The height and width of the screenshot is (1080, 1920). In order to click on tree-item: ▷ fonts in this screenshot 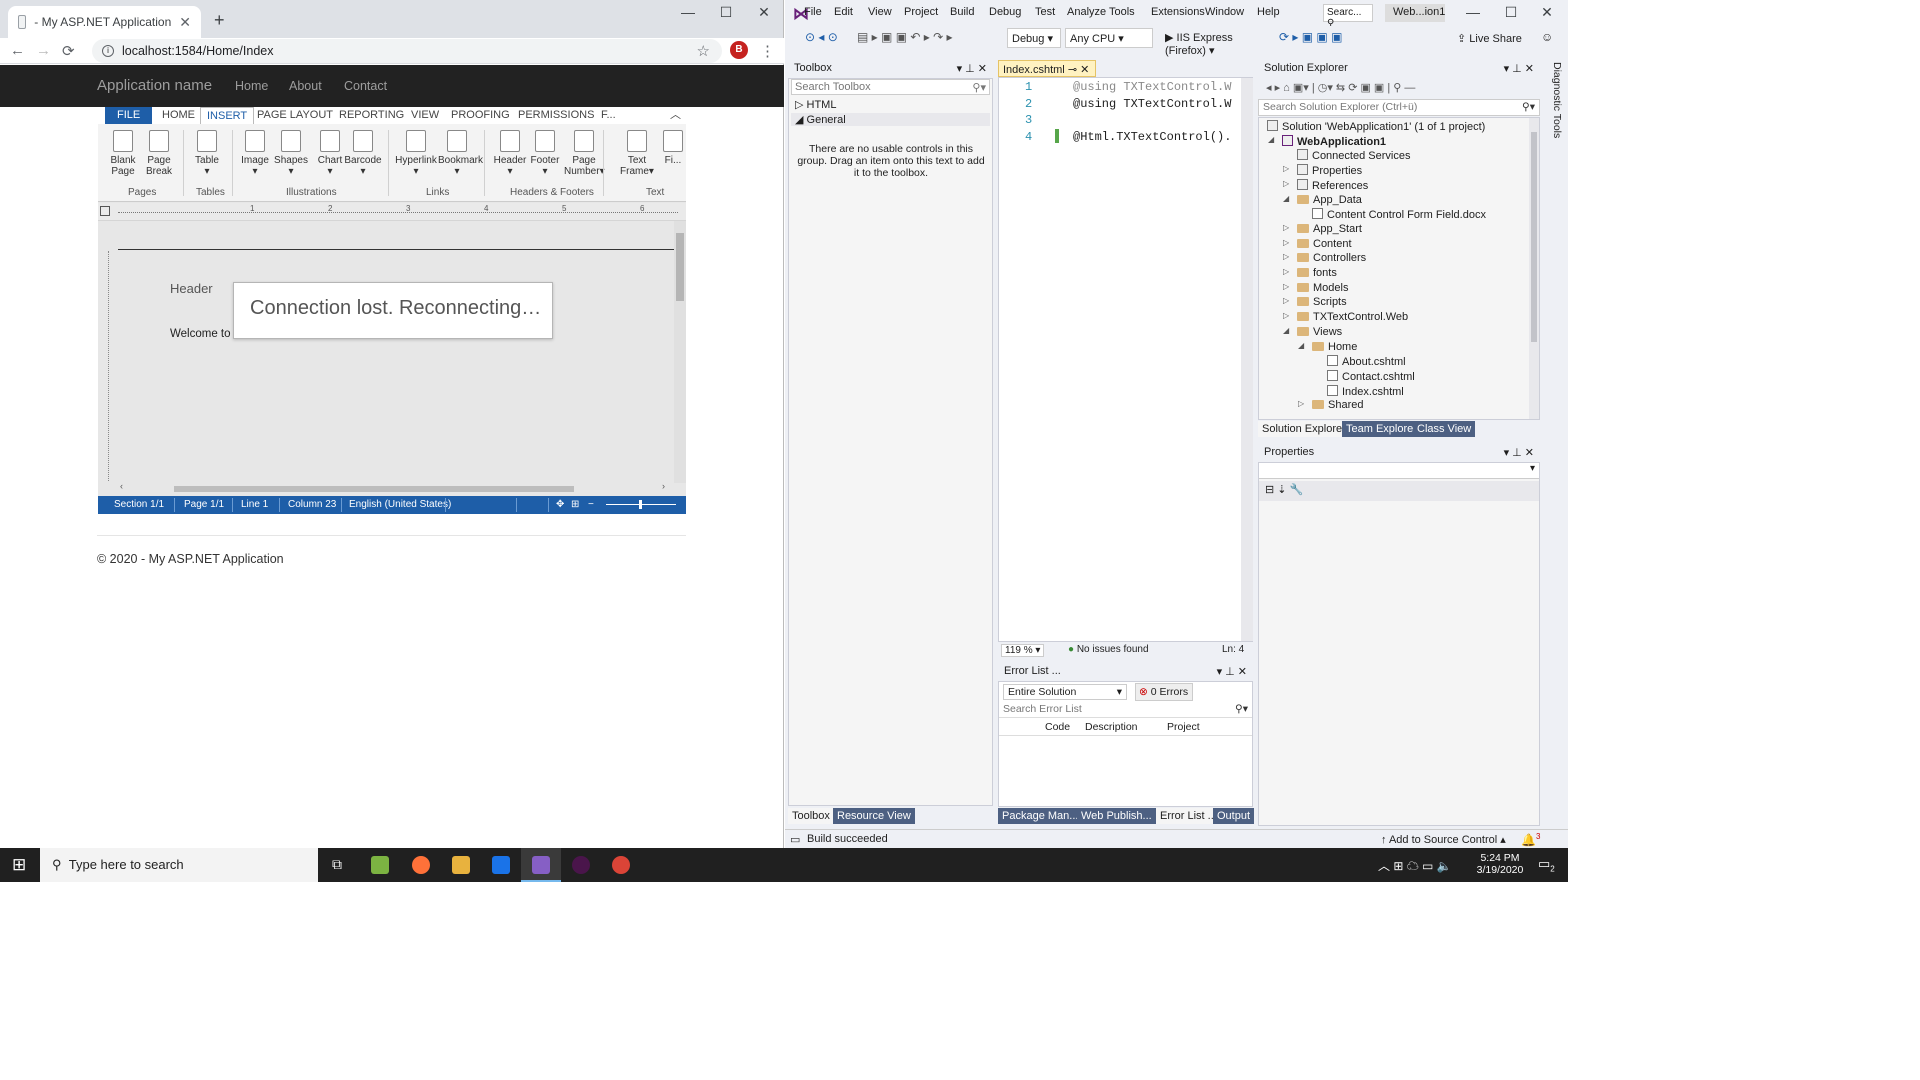, I will do `click(1310, 273)`.